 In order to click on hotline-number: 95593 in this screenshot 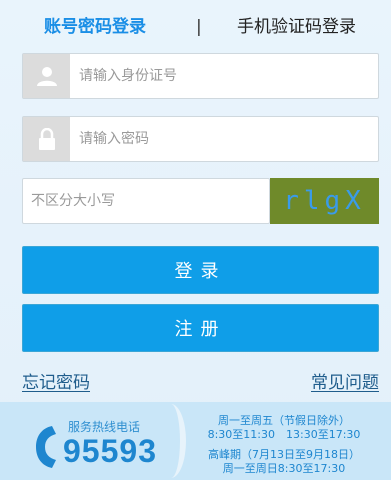, I will do `click(110, 451)`.